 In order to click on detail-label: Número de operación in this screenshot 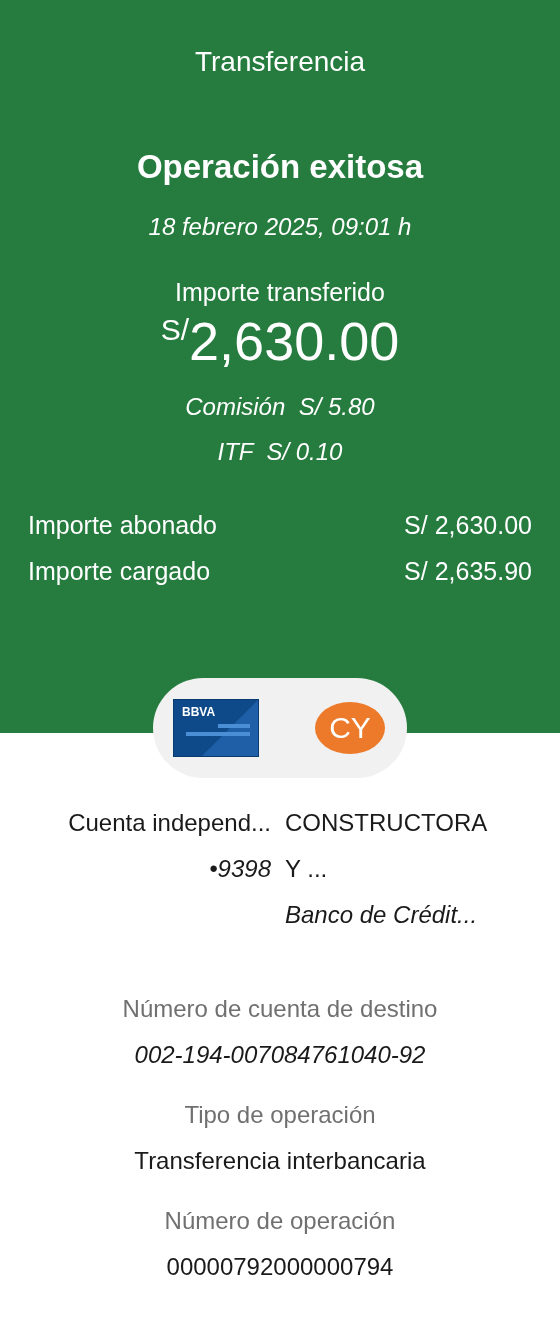, I will do `click(280, 1221)`.